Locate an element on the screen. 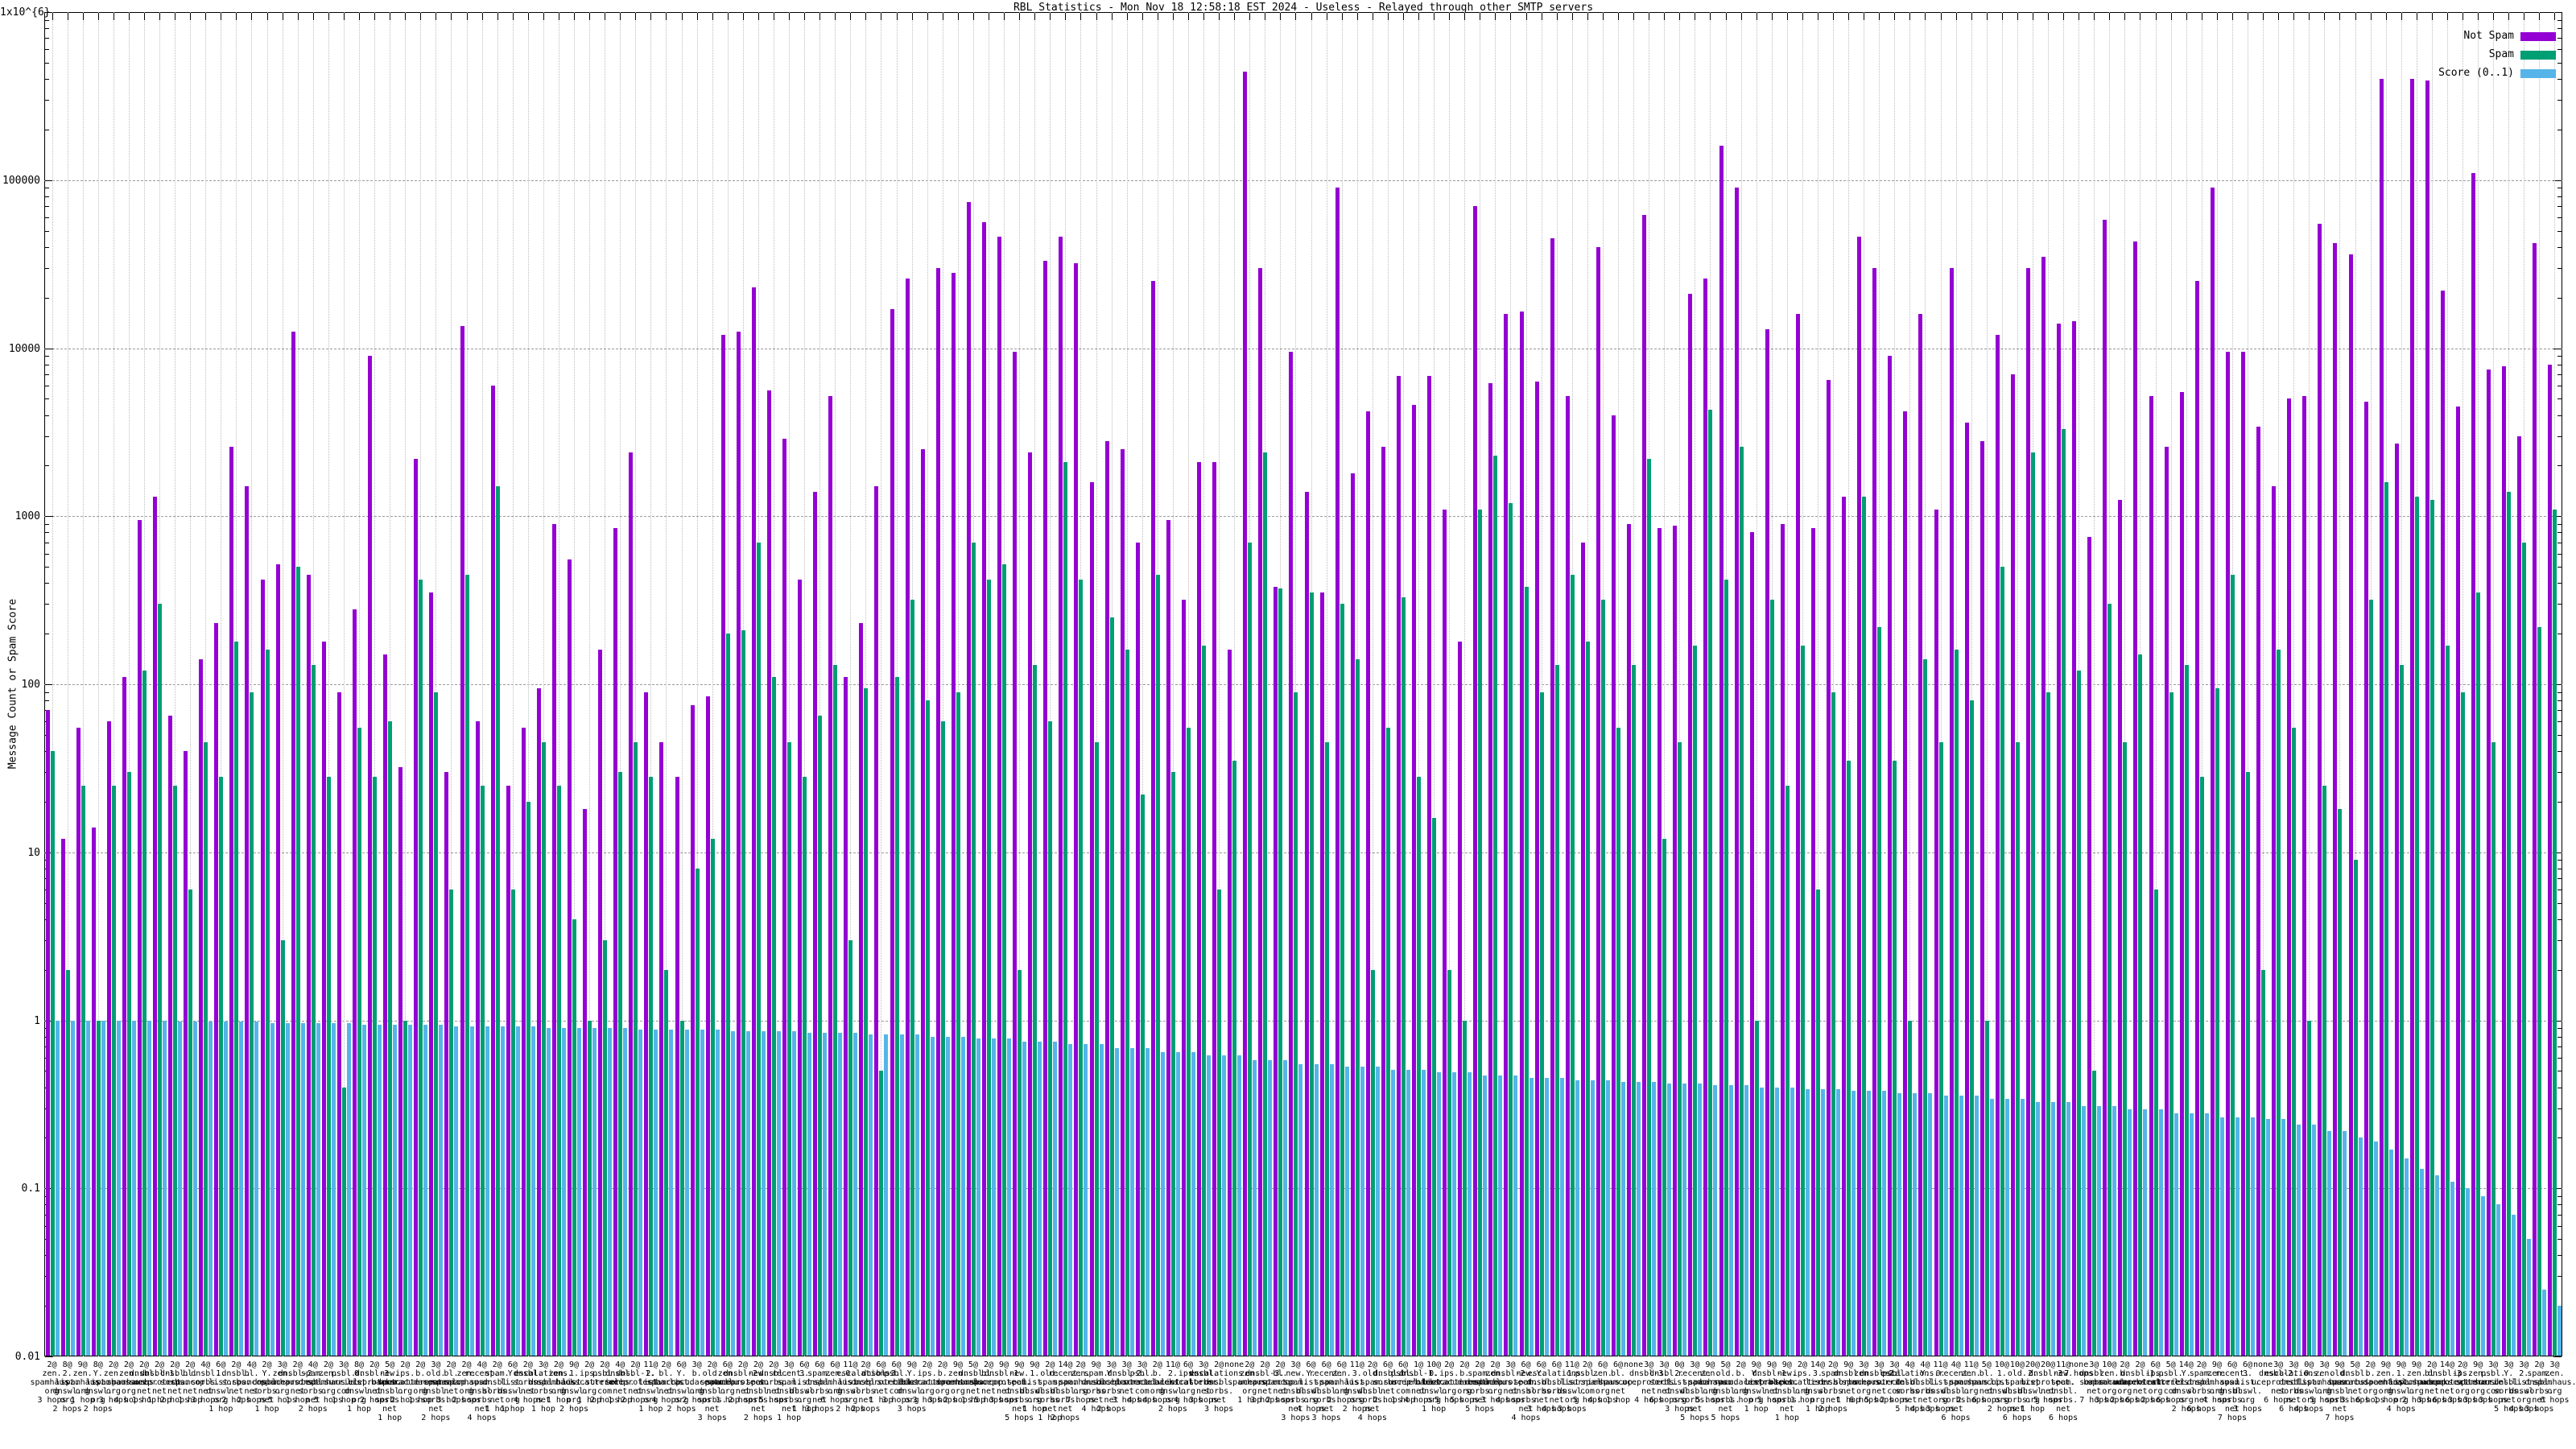  grid-line-horizontal is located at coordinates (1303, 517).